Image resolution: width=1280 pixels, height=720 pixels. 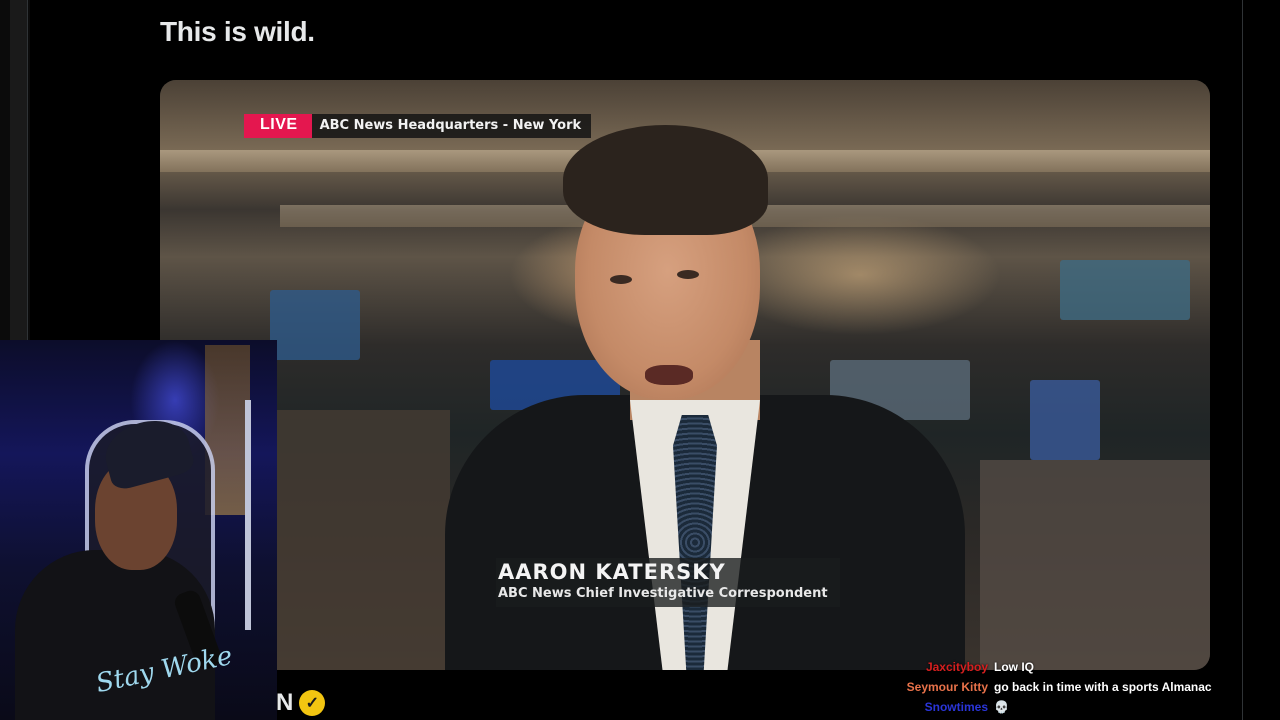 What do you see at coordinates (1014, 667) in the screenshot?
I see `chat-text: Low IQ` at bounding box center [1014, 667].